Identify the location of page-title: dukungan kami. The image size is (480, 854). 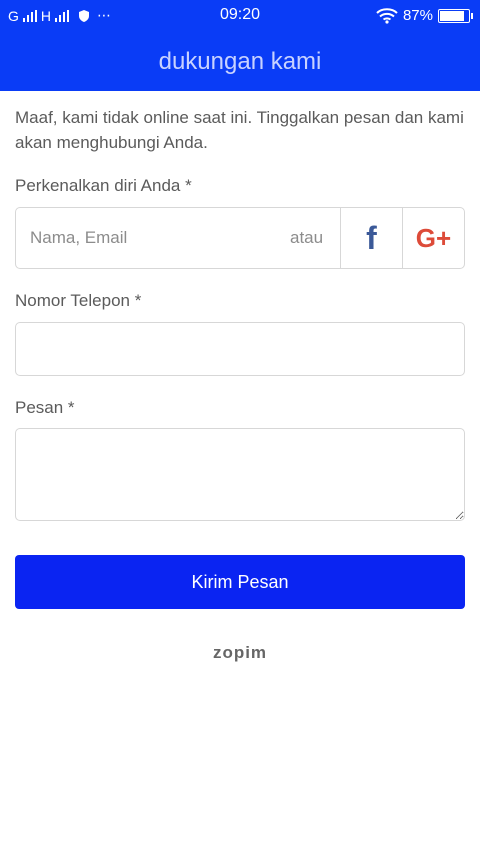
(240, 61).